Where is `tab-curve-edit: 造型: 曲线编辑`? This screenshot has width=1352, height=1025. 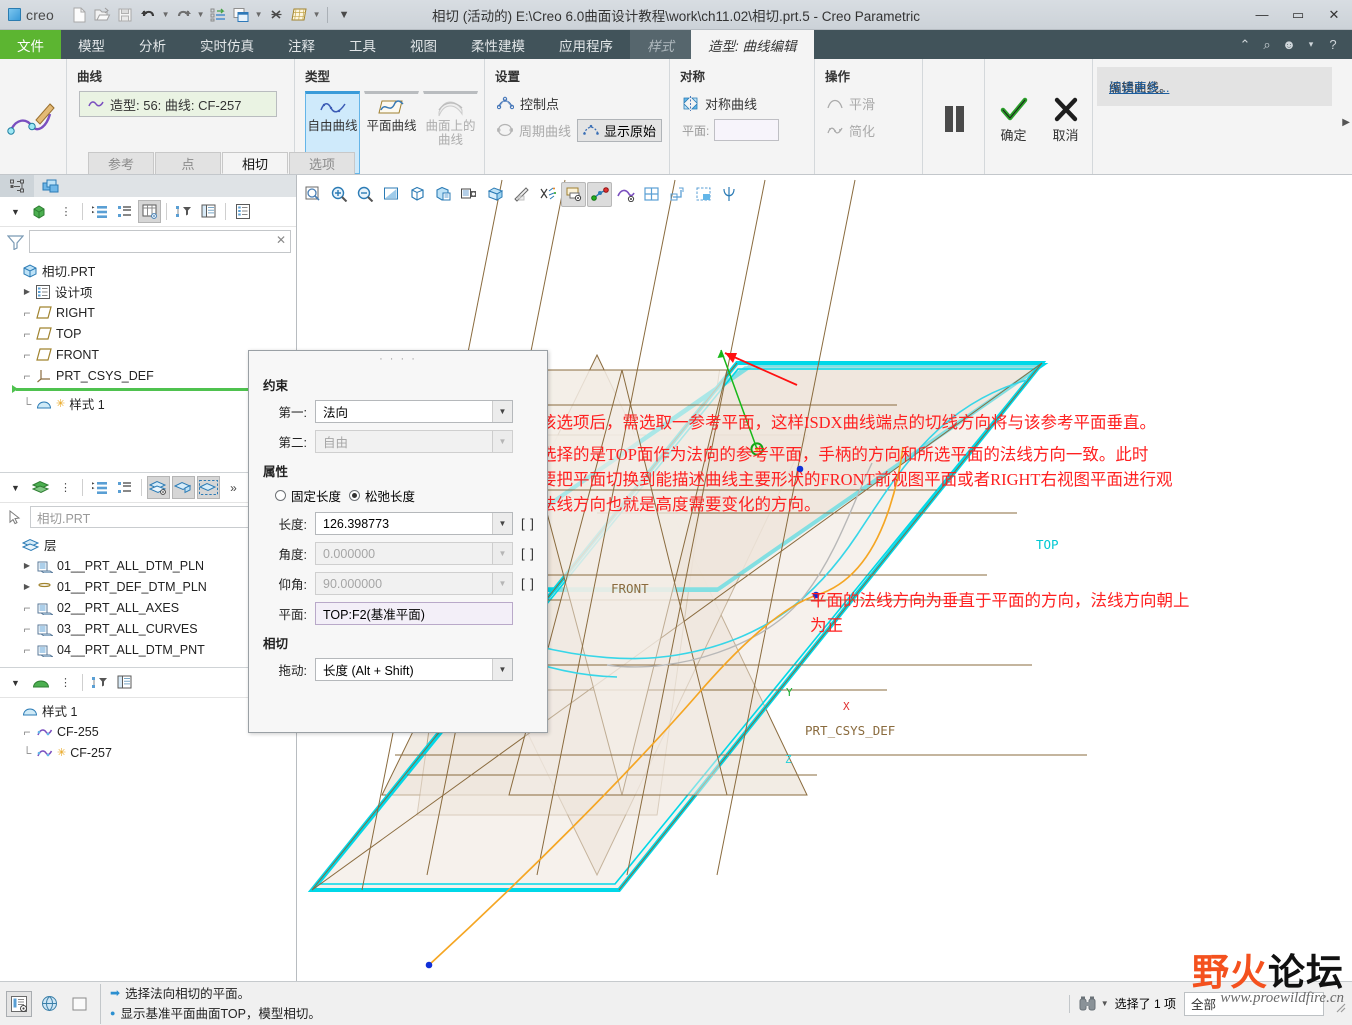
tab-curve-edit: 造型: 曲线编辑 is located at coordinates (752, 44).